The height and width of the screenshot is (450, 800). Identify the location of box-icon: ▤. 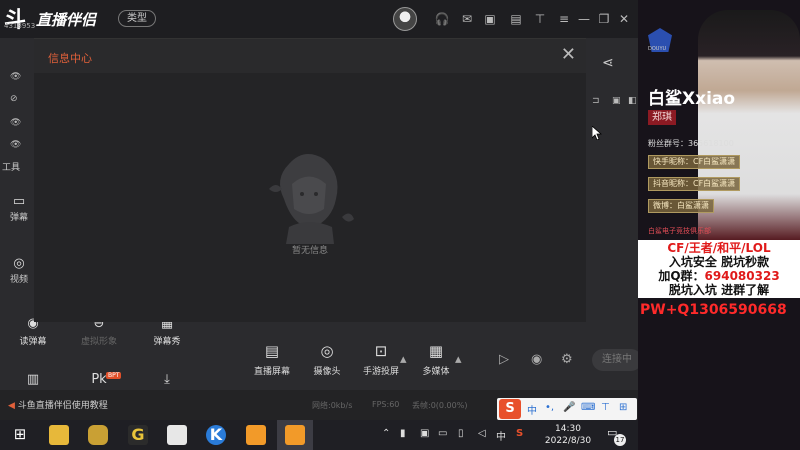
(516, 19).